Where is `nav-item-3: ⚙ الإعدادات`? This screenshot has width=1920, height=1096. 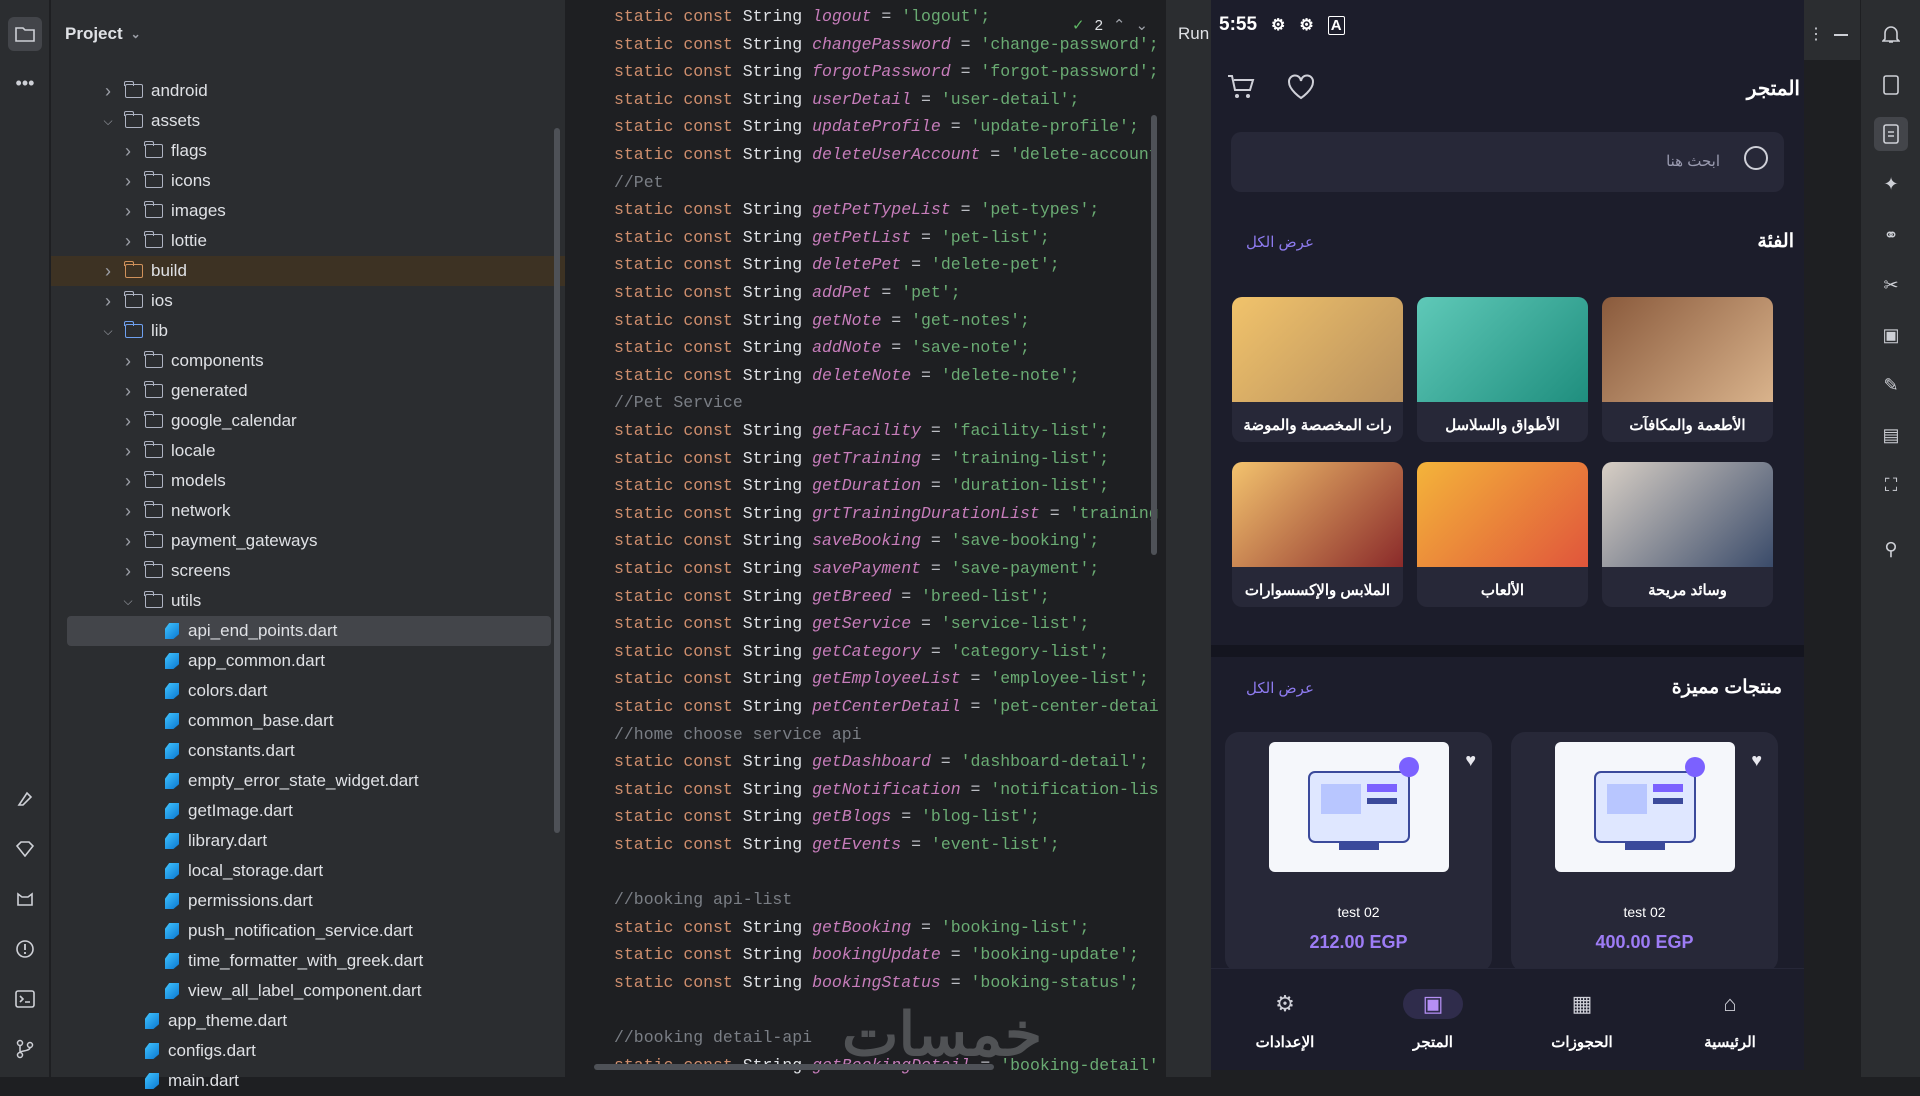
nav-item-3: ⚙ الإعدادات is located at coordinates (1285, 1019).